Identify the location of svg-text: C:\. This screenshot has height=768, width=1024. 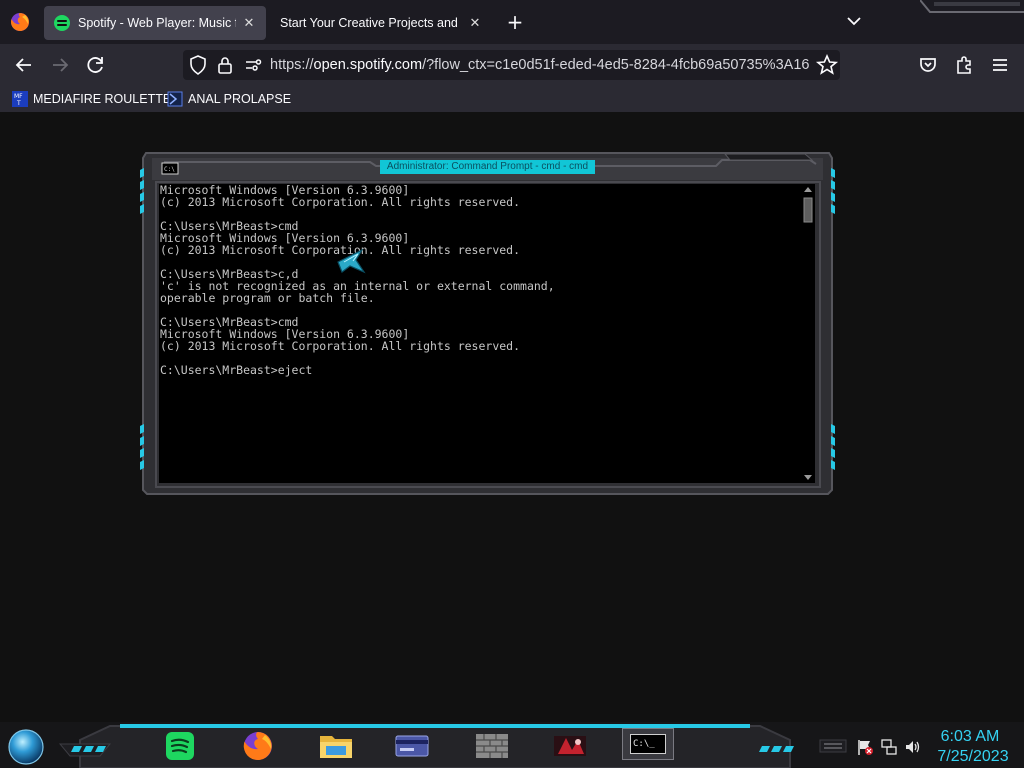
(169, 169).